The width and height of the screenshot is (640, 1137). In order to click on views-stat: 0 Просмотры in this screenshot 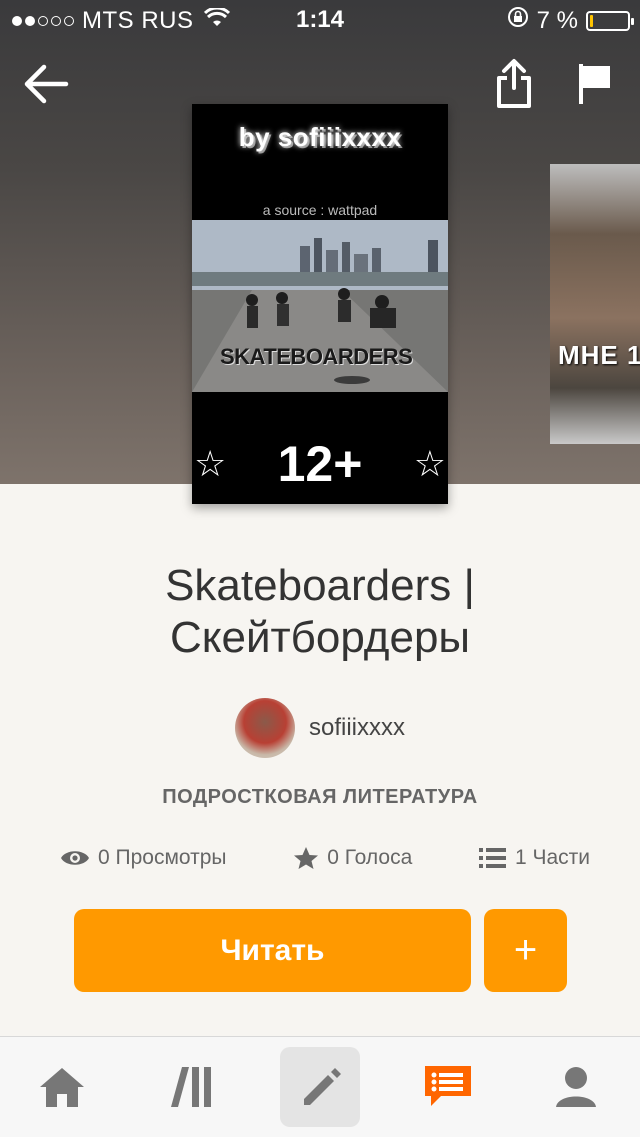, I will do `click(143, 858)`.